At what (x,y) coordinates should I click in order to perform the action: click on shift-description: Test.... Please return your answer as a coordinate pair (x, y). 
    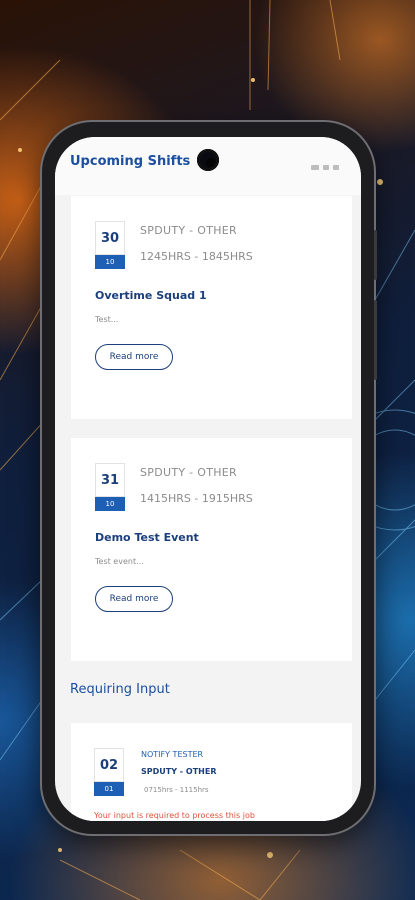
    Looking at the image, I should click on (107, 319).